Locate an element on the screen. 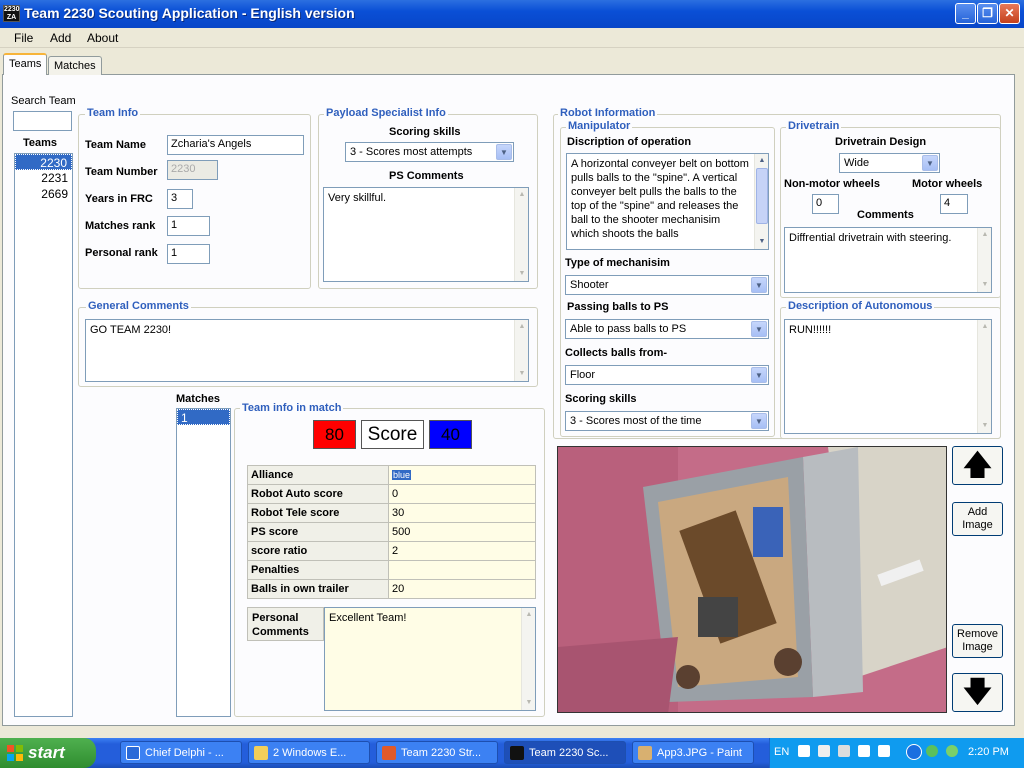 The height and width of the screenshot is (768, 1024). mechanism-type-value: Shooter is located at coordinates (589, 285).